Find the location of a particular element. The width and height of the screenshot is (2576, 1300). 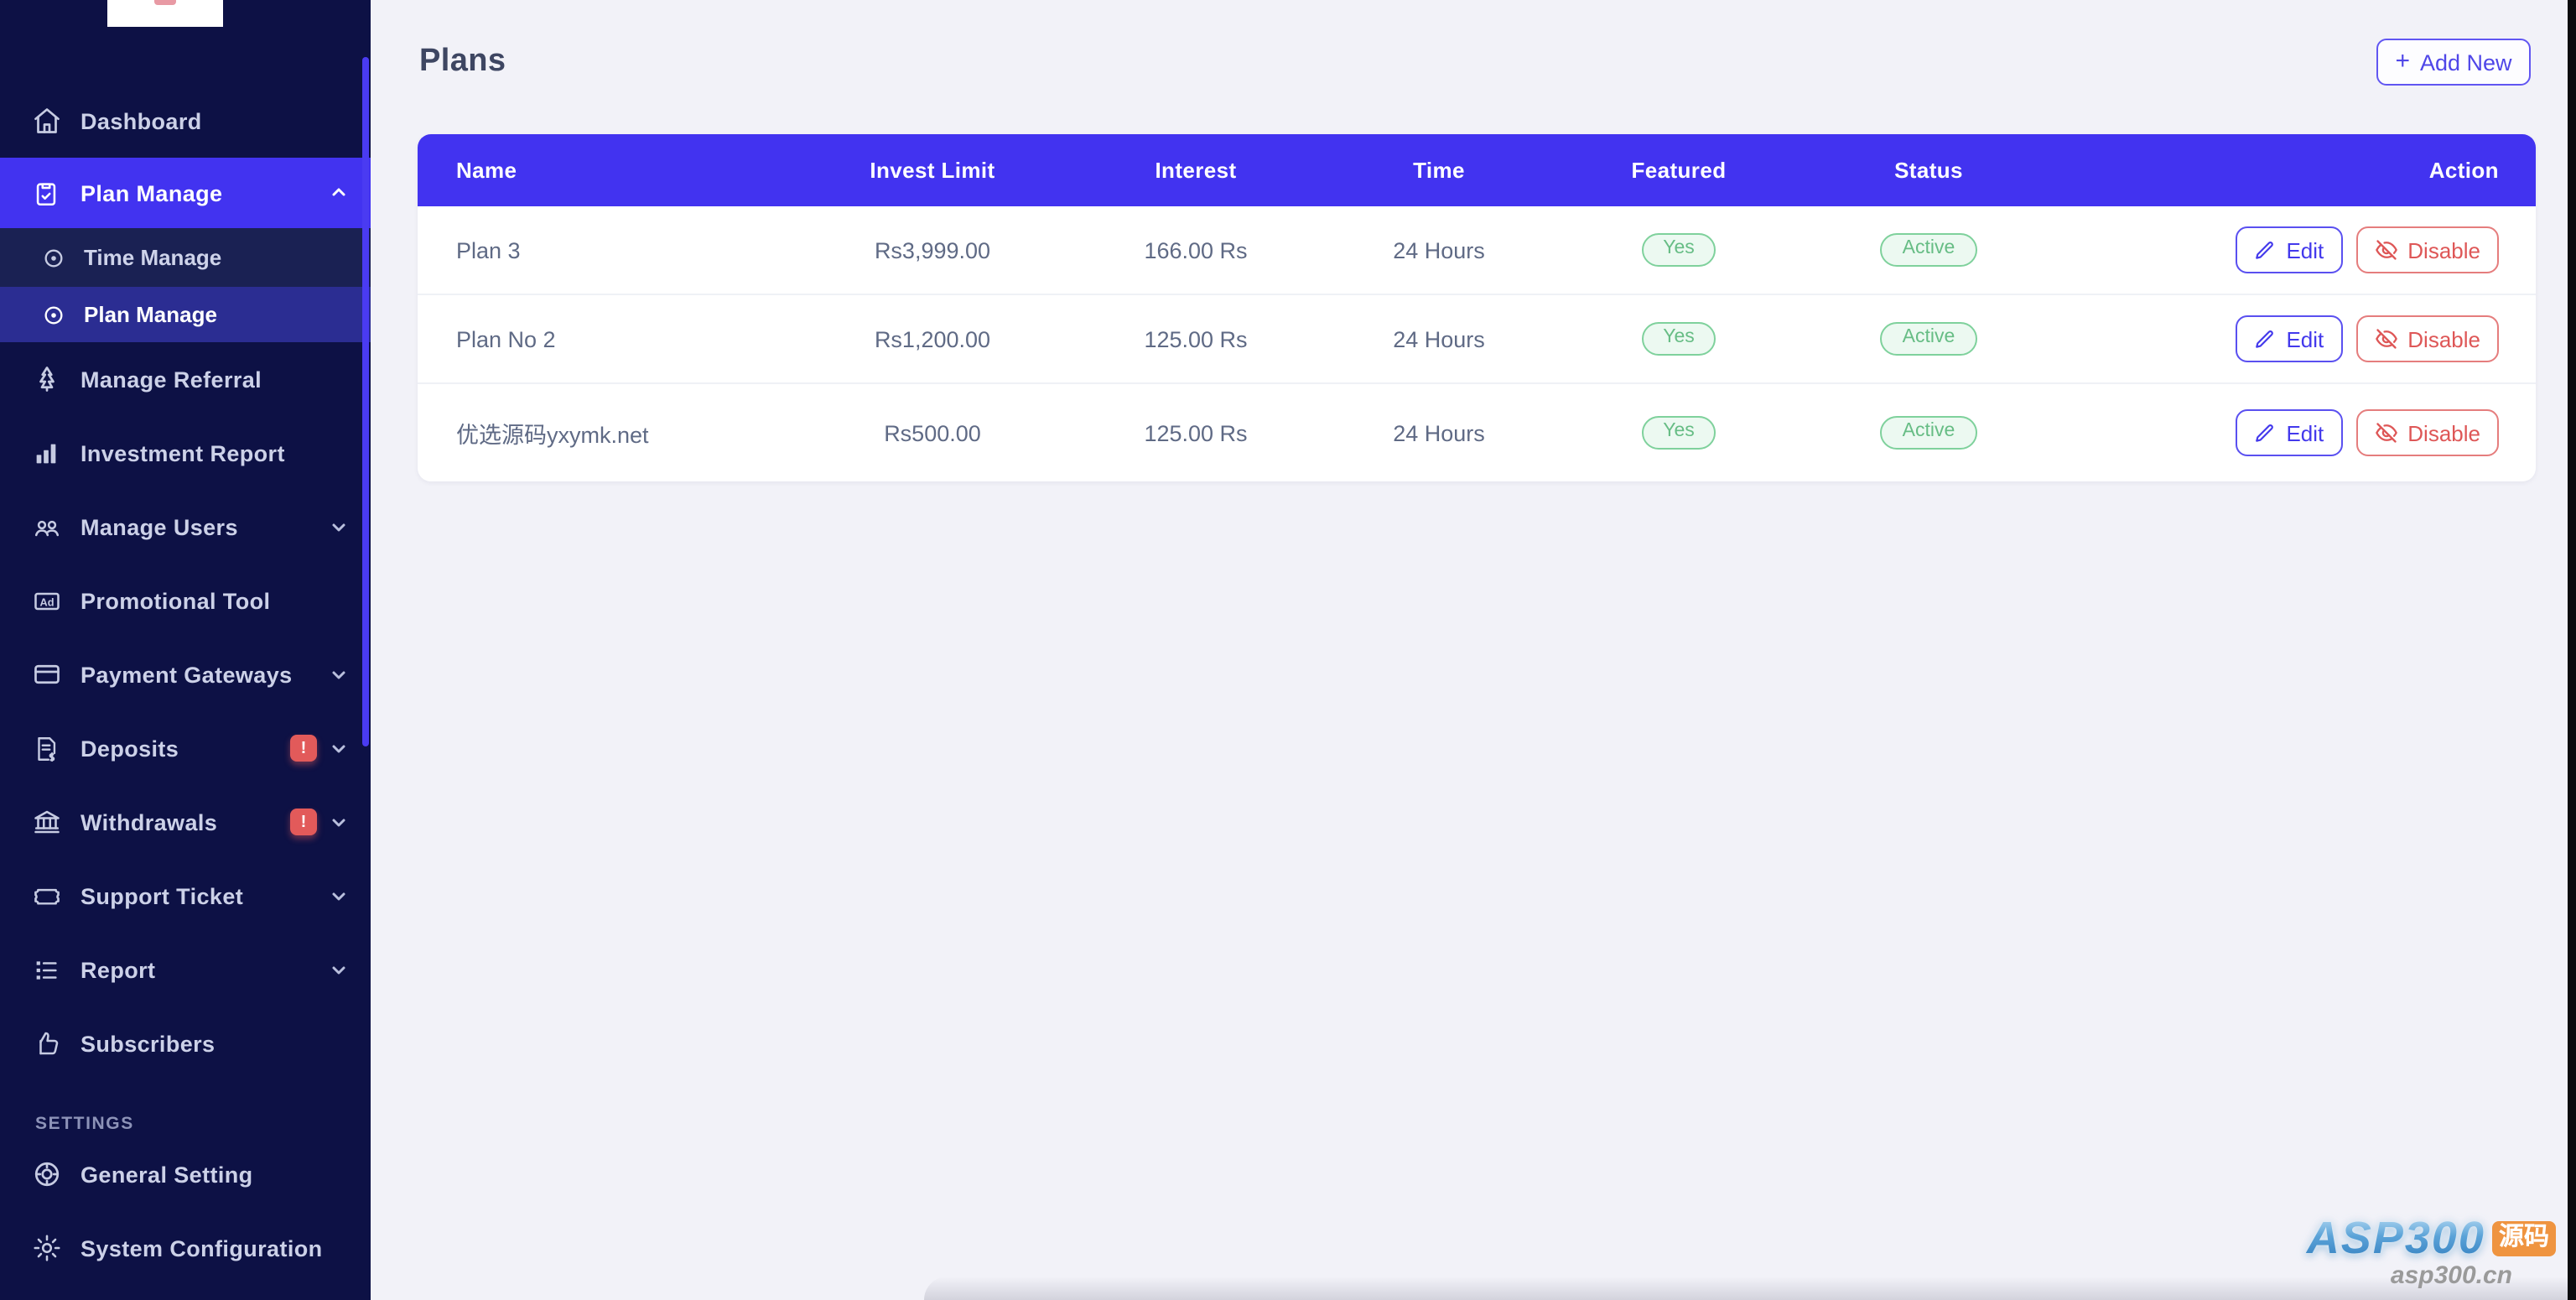

life-ring-icon is located at coordinates (47, 1174).